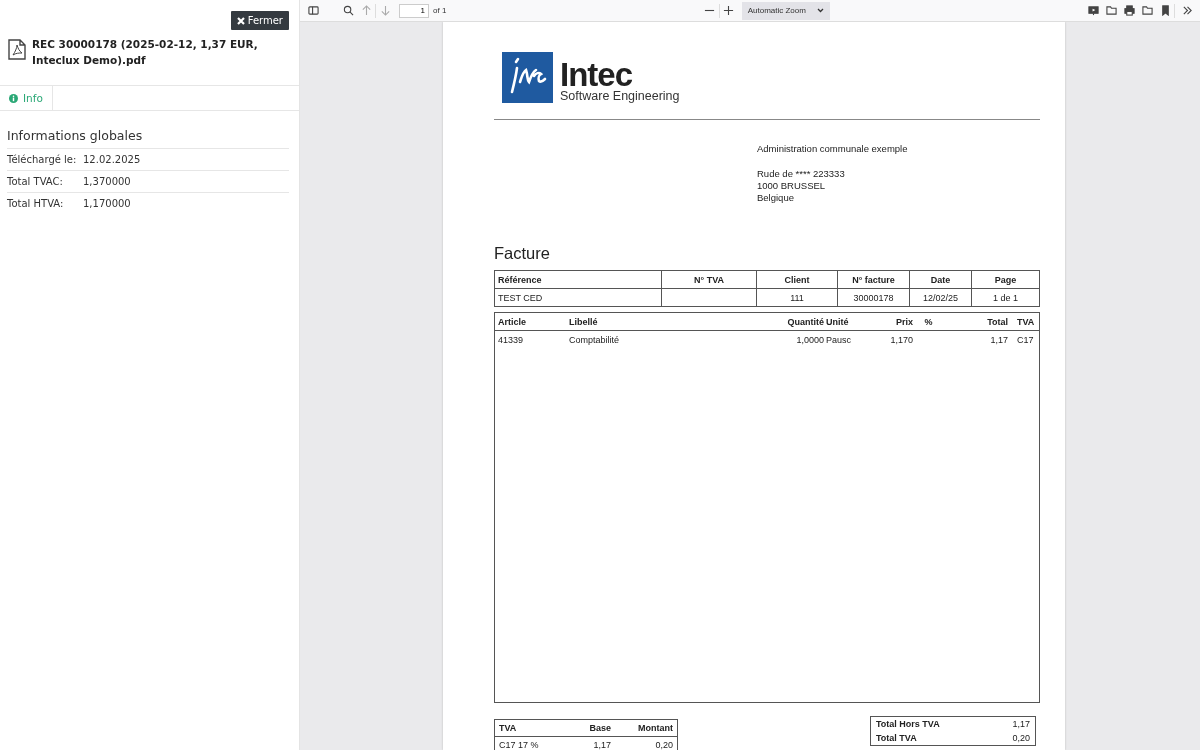 The width and height of the screenshot is (1200, 750). Describe the element at coordinates (578, 297) in the screenshot. I see `table-cell: TEST CED` at that location.